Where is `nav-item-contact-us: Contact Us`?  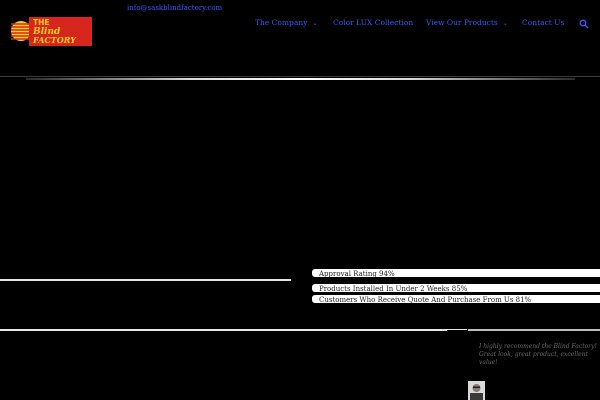
nav-item-contact-us: Contact Us is located at coordinates (543, 23).